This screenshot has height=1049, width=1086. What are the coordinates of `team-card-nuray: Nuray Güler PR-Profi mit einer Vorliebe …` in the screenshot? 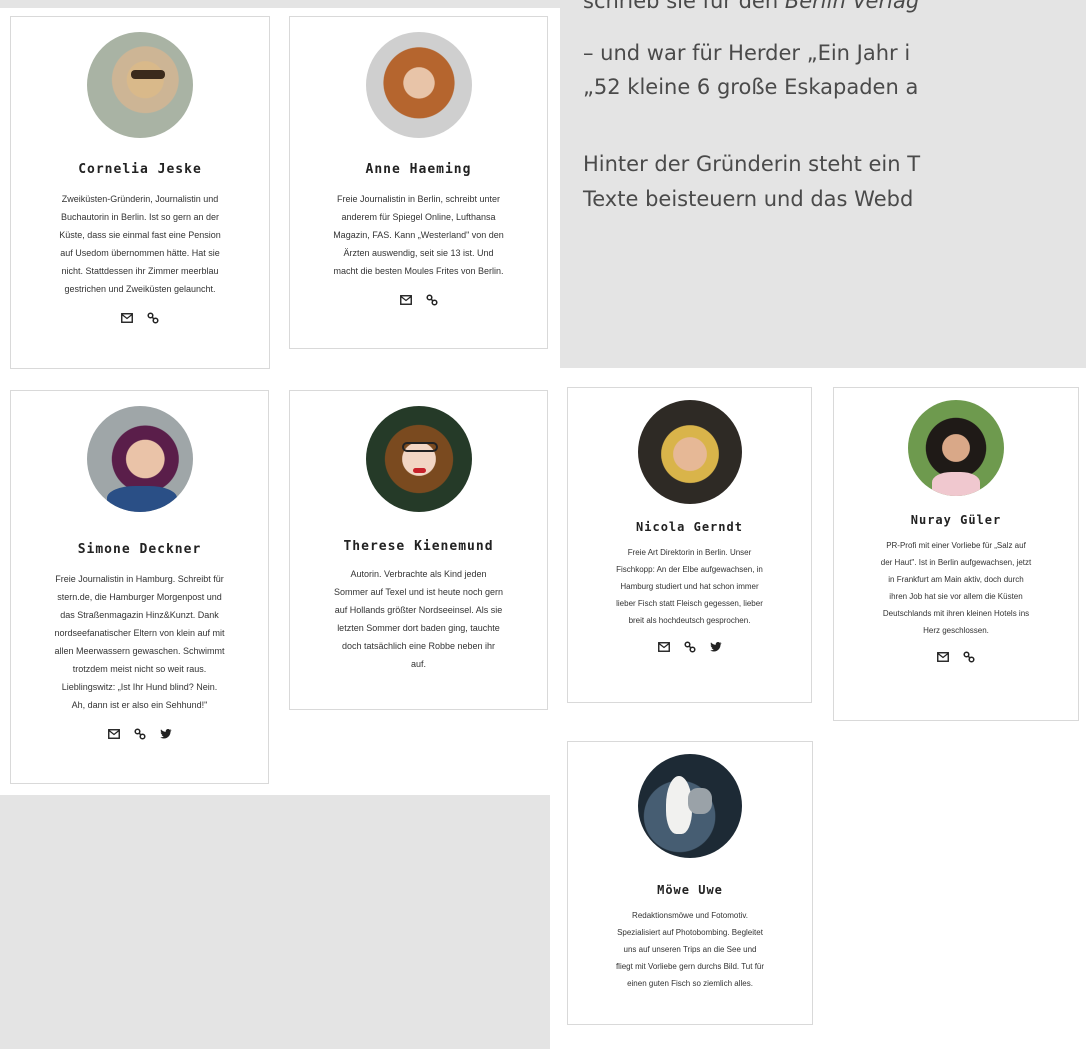 It's located at (956, 554).